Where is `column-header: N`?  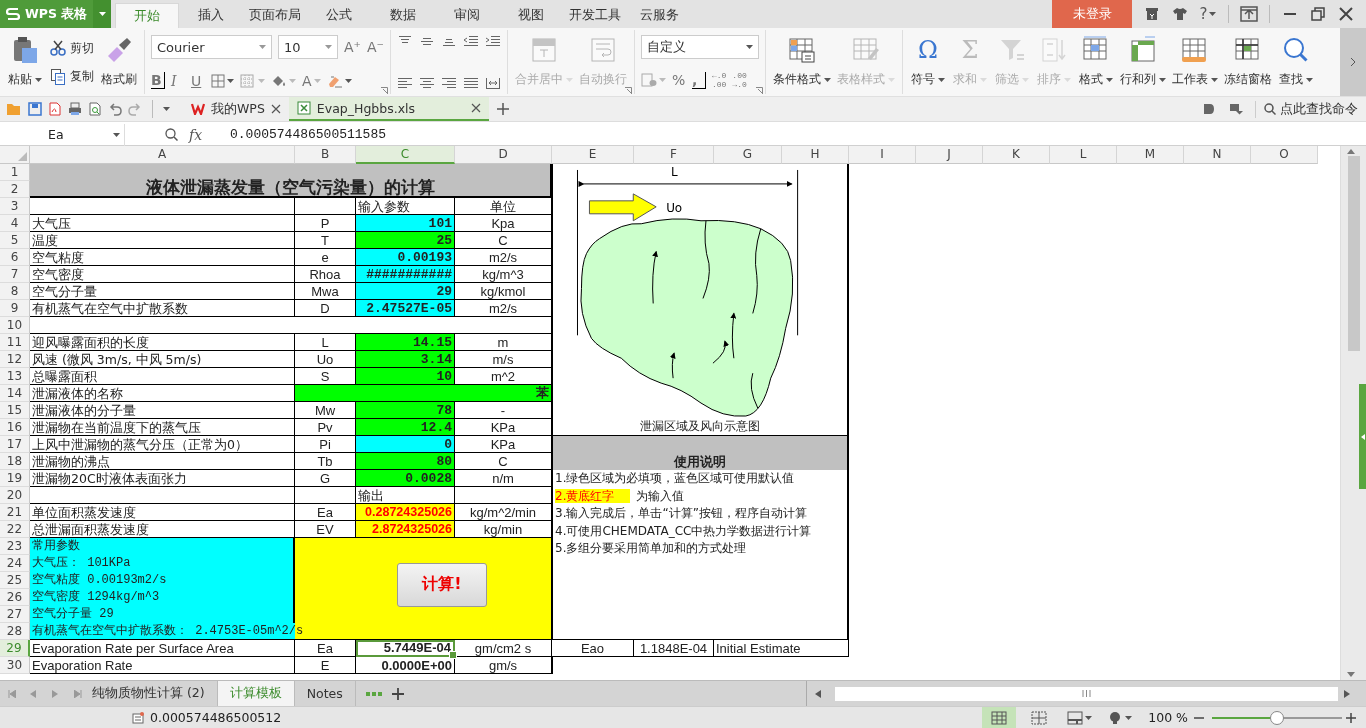 column-header: N is located at coordinates (1217, 155).